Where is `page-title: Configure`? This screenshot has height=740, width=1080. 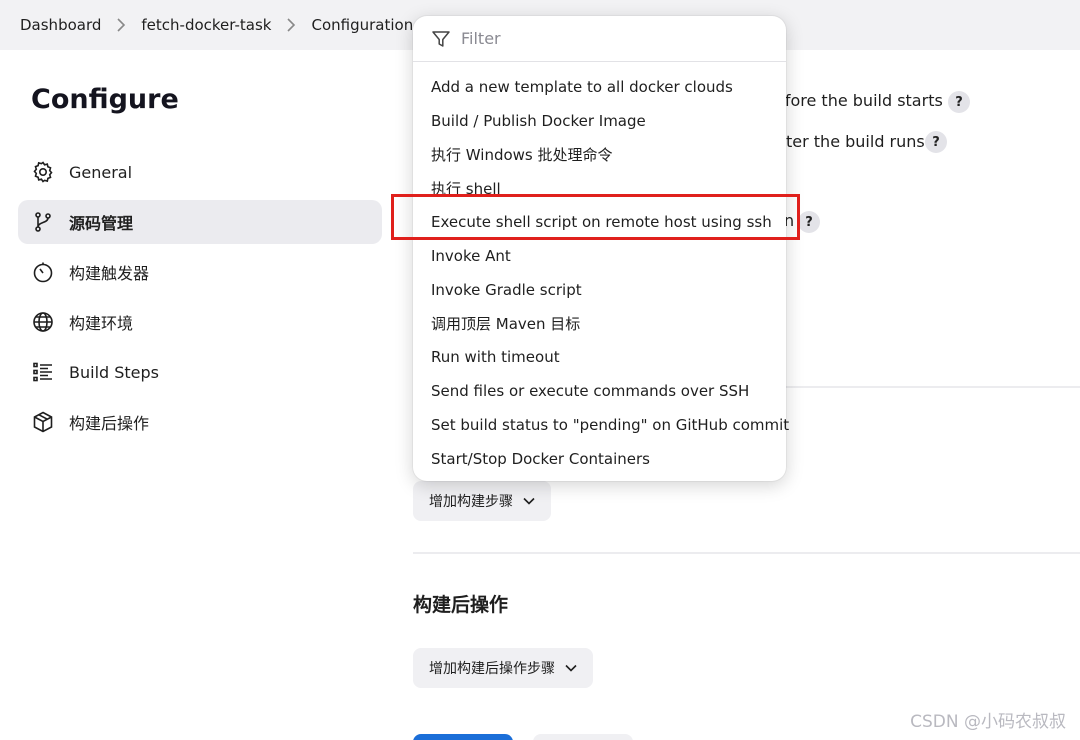 page-title: Configure is located at coordinates (105, 99).